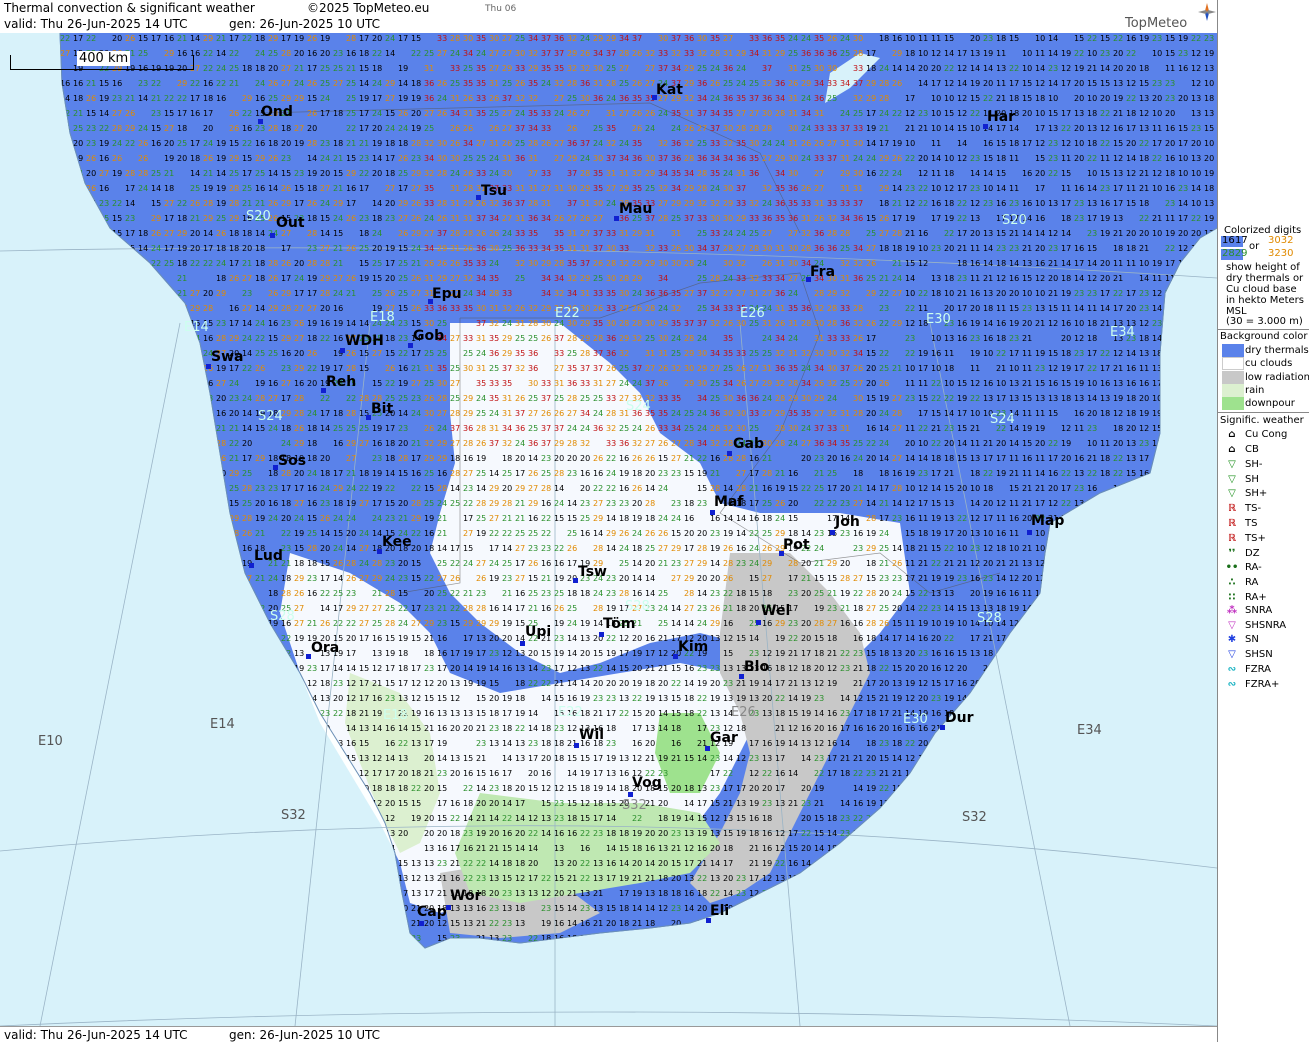 Image resolution: width=1309 pixels, height=1043 pixels. Describe the element at coordinates (507, 338) in the screenshot. I see `height-digit: 29` at that location.